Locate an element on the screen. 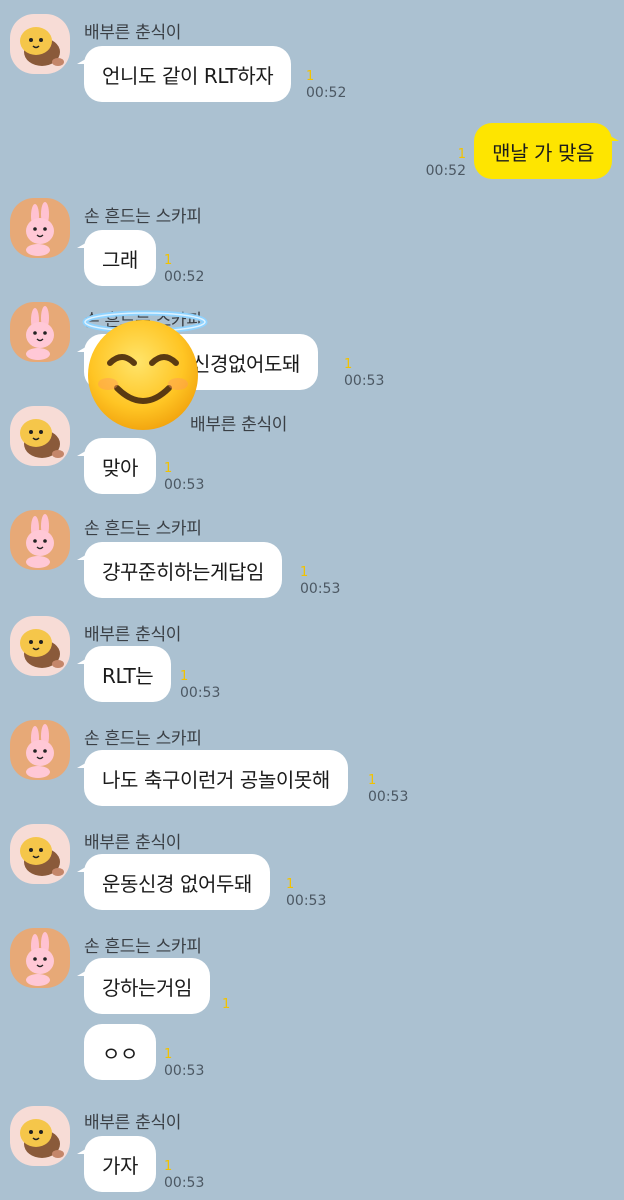 Image resolution: width=624 pixels, height=1200 pixels. message-bubble: 가자 is located at coordinates (116, 1164).